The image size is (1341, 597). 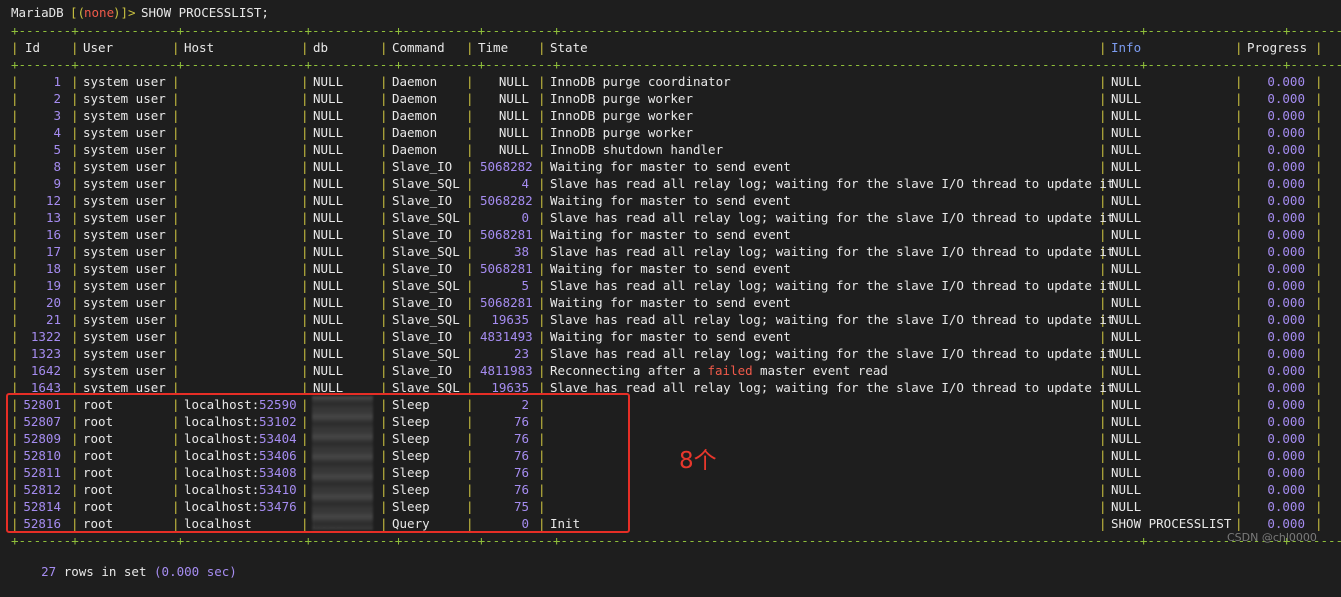 What do you see at coordinates (37, 12) in the screenshot?
I see `prompt-name: MariaDB` at bounding box center [37, 12].